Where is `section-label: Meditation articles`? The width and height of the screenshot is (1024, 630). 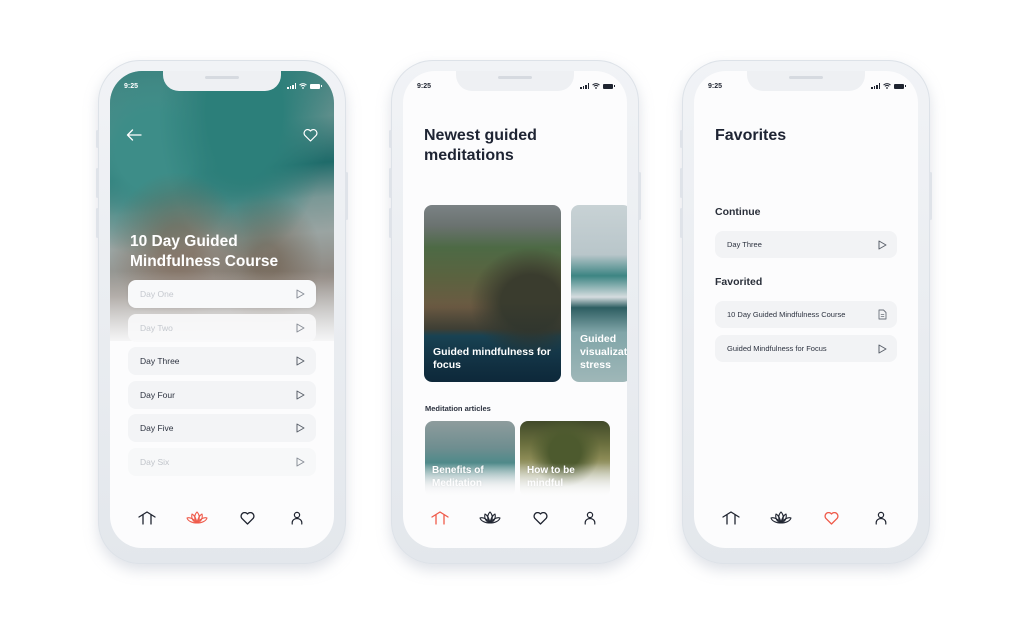 section-label: Meditation articles is located at coordinates (458, 408).